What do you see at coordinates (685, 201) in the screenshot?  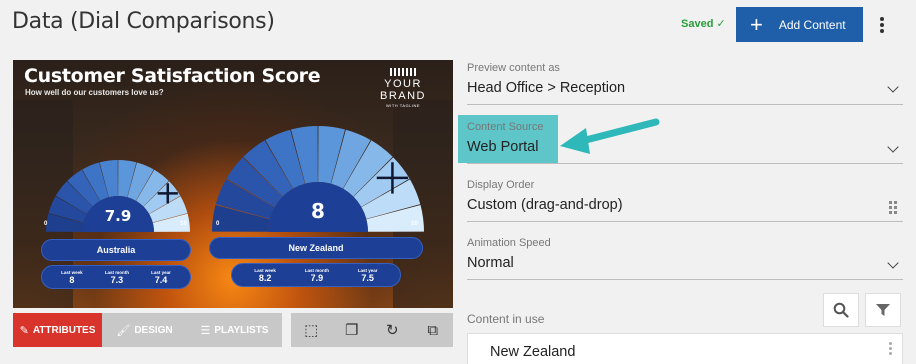 I see `display-order-field: Display Order Custom (drag-and-drop)` at bounding box center [685, 201].